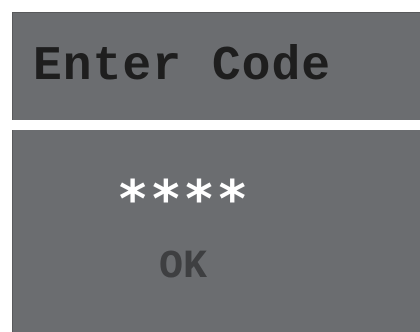  What do you see at coordinates (183, 268) in the screenshot?
I see `ok-button: OK` at bounding box center [183, 268].